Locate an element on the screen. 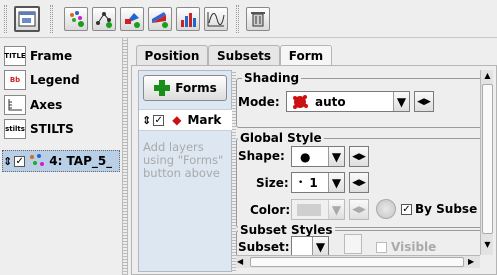 Image resolution: width=497 pixels, height=275 pixels. mode-value: auto is located at coordinates (330, 101).